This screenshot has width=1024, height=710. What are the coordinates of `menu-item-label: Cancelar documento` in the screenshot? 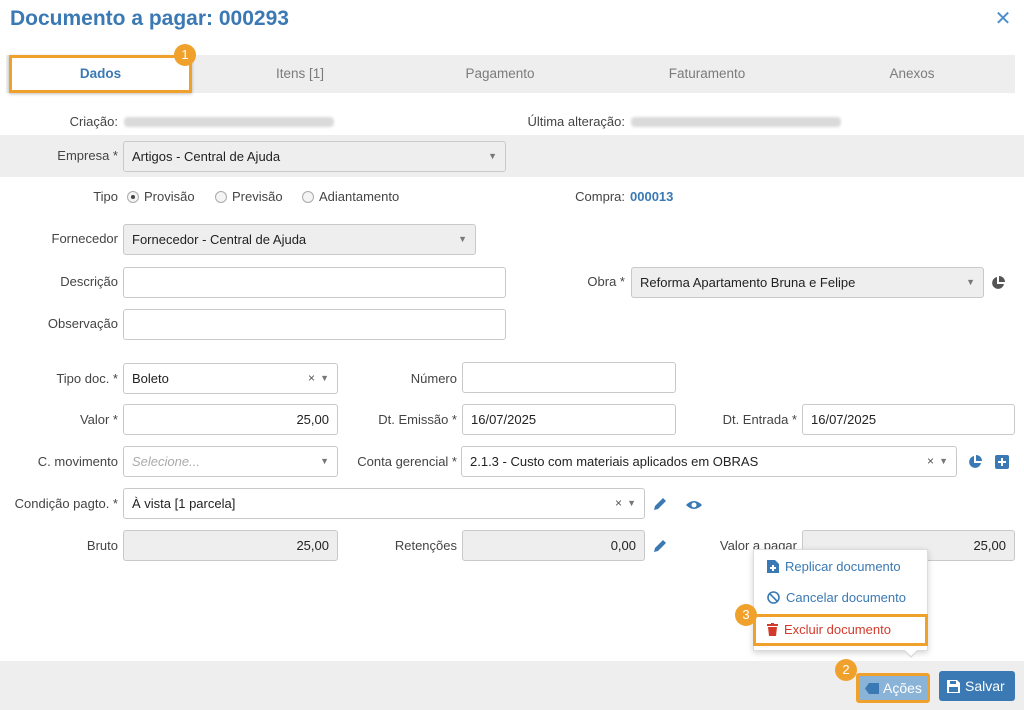 It's located at (846, 597).